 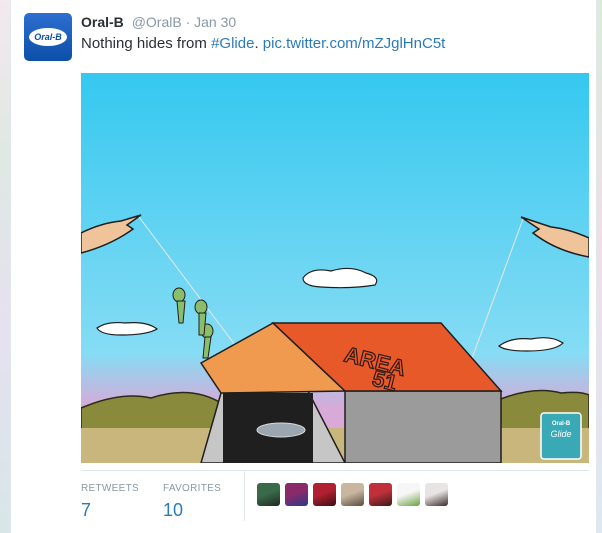 I want to click on avatar: Oral-B, so click(x=48, y=37).